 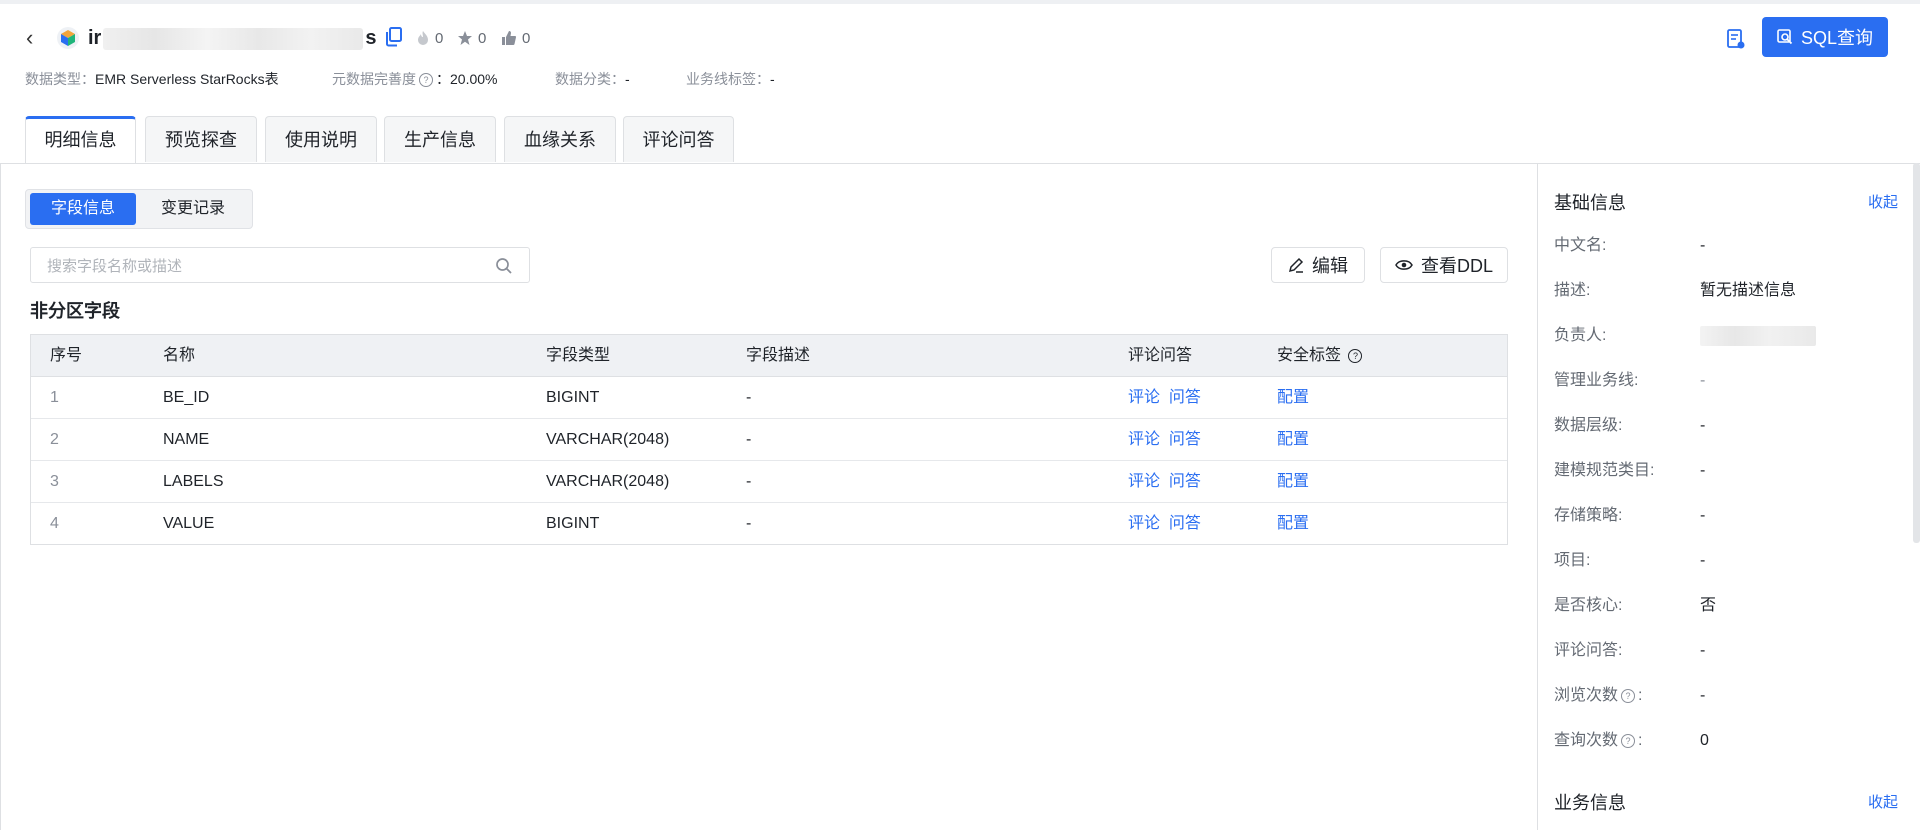 I want to click on eye-icon, so click(x=1404, y=265).